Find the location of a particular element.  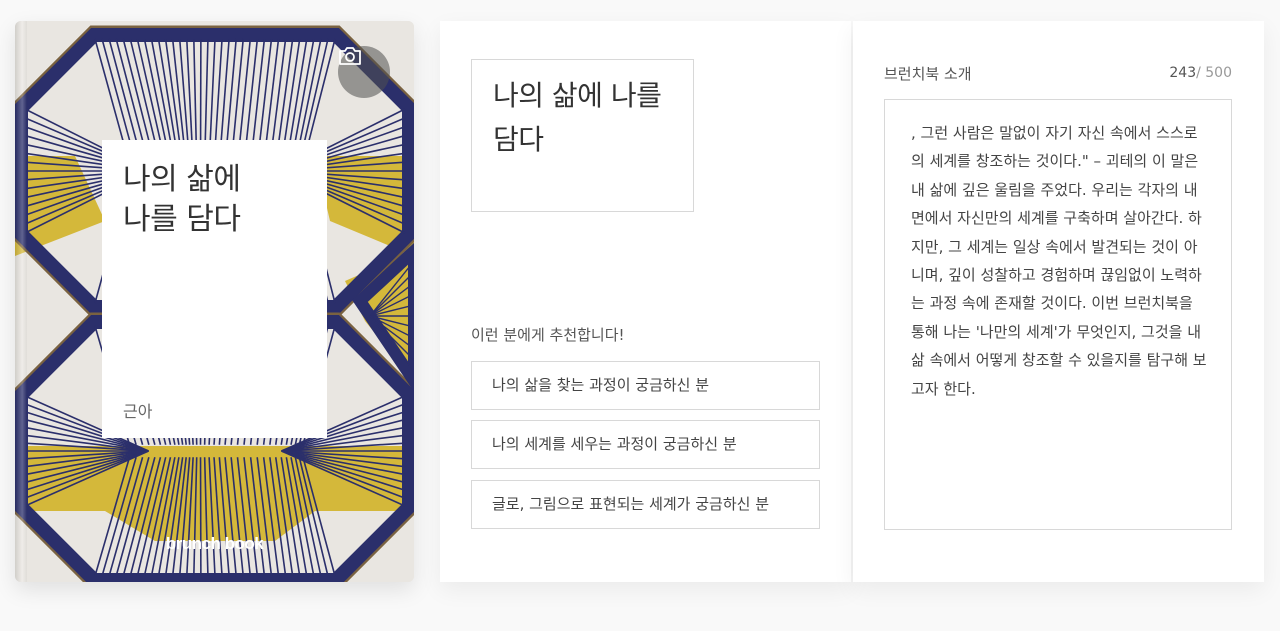

char-max: / 500 is located at coordinates (1214, 73).